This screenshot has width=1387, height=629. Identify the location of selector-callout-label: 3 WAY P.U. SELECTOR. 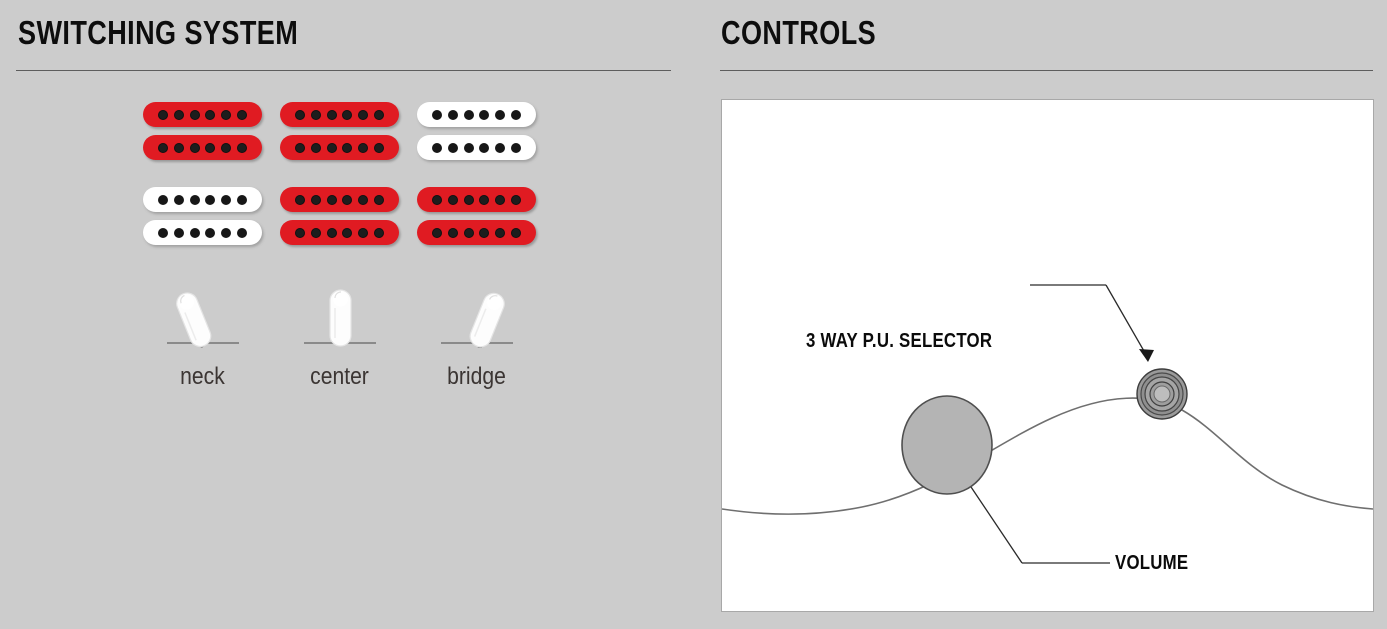
(899, 341).